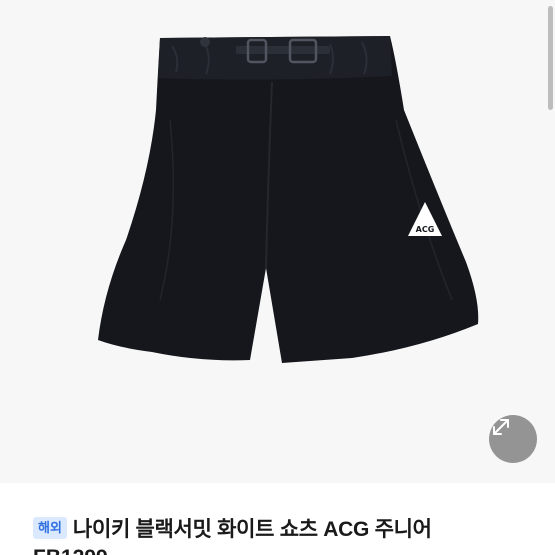  Describe the element at coordinates (205, 42) in the screenshot. I see `belt-button` at that location.